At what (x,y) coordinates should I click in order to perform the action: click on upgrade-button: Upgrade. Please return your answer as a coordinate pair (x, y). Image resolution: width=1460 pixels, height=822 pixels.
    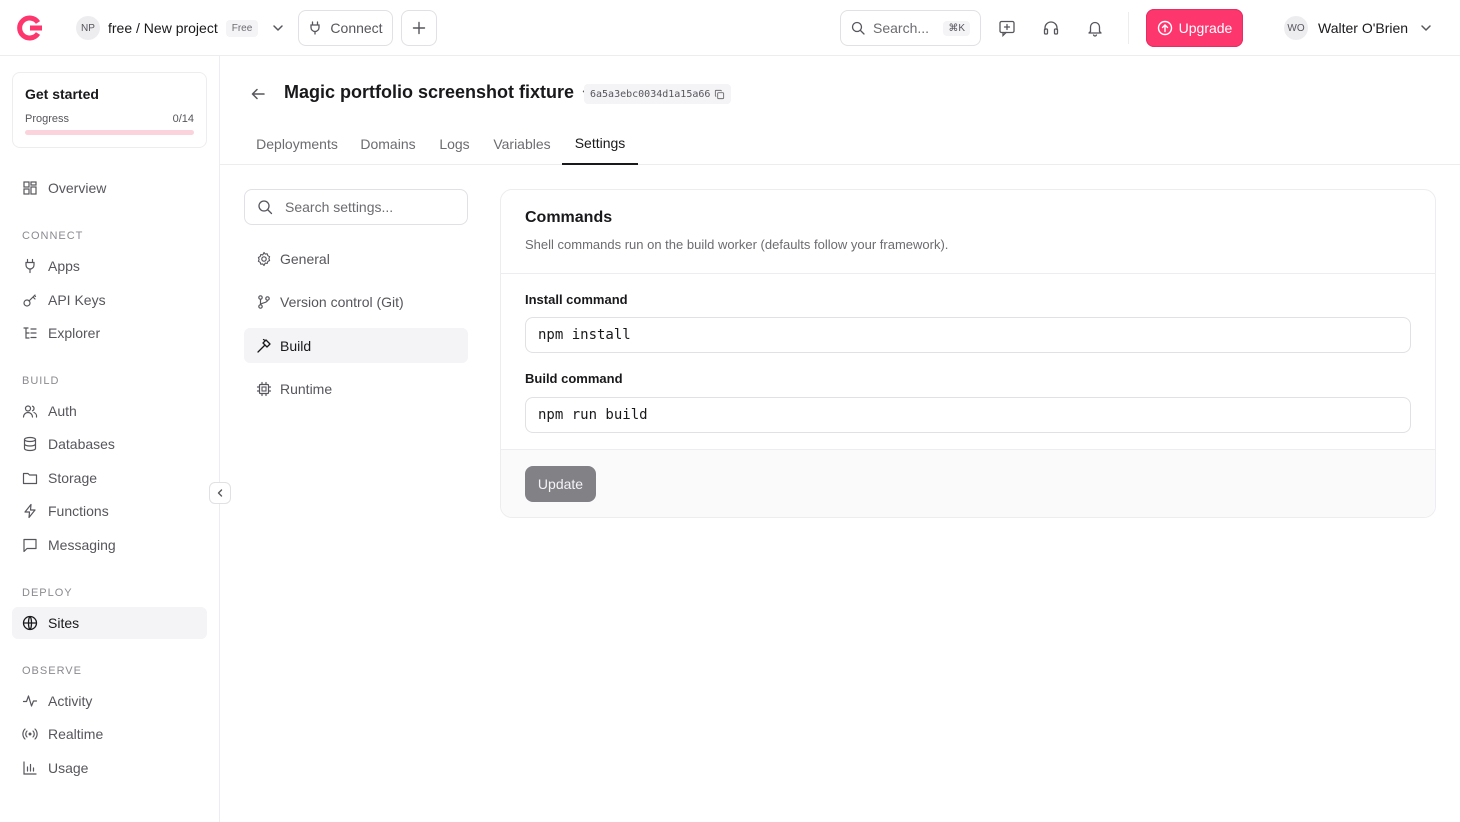
    Looking at the image, I should click on (1194, 28).